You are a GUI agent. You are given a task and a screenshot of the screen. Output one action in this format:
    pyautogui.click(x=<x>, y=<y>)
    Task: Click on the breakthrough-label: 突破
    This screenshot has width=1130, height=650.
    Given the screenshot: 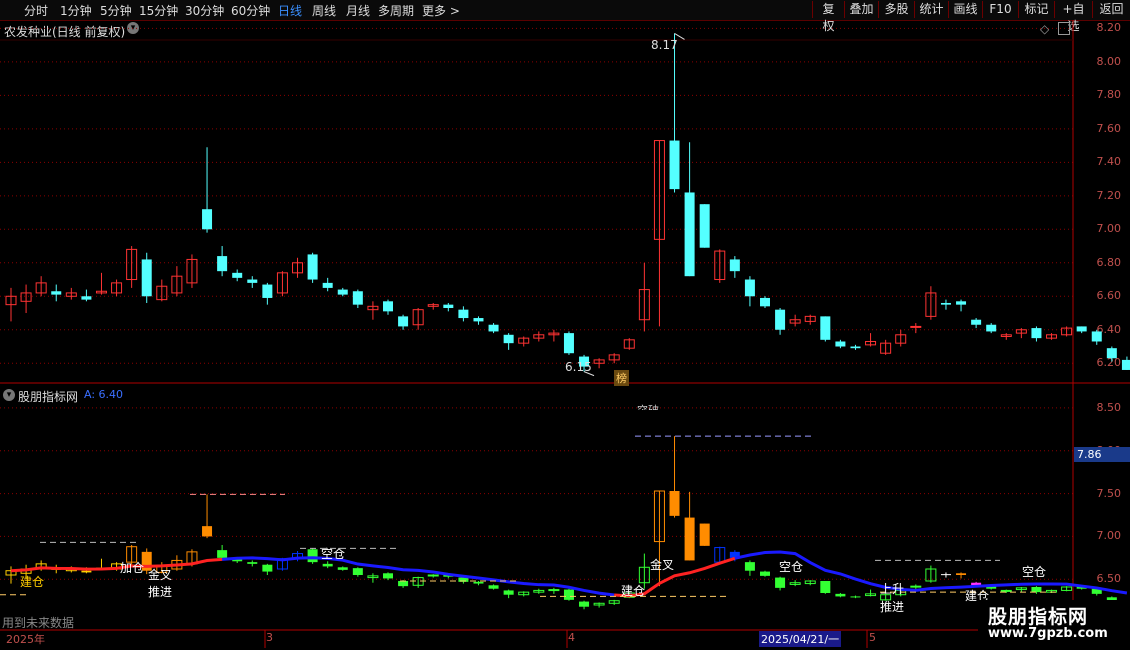 What is the action you would take?
    pyautogui.click(x=648, y=406)
    